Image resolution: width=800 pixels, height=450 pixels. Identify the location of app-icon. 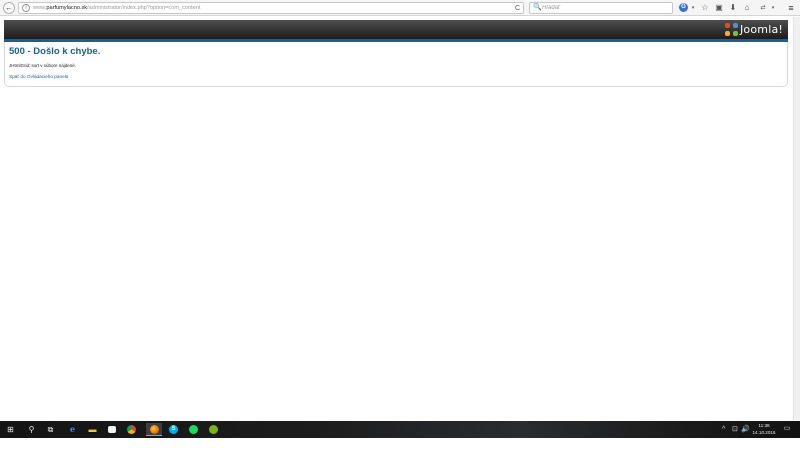
(213, 429).